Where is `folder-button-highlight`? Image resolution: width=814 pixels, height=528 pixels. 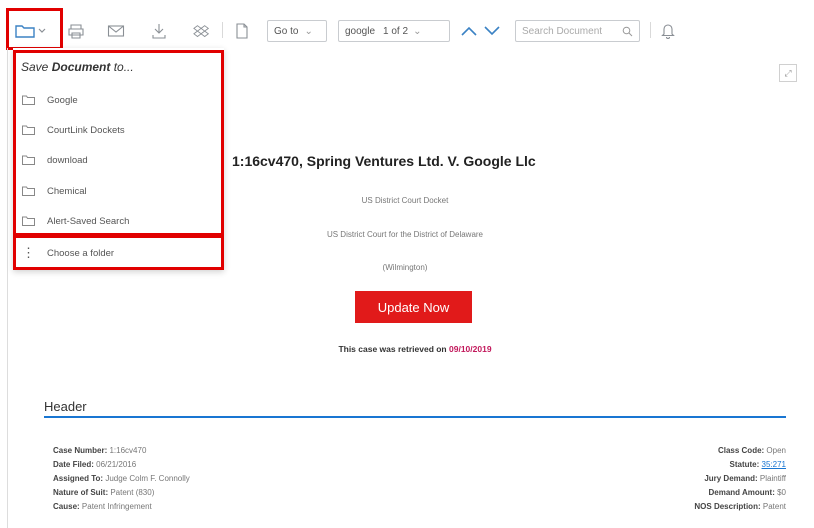
folder-button-highlight is located at coordinates (34, 29).